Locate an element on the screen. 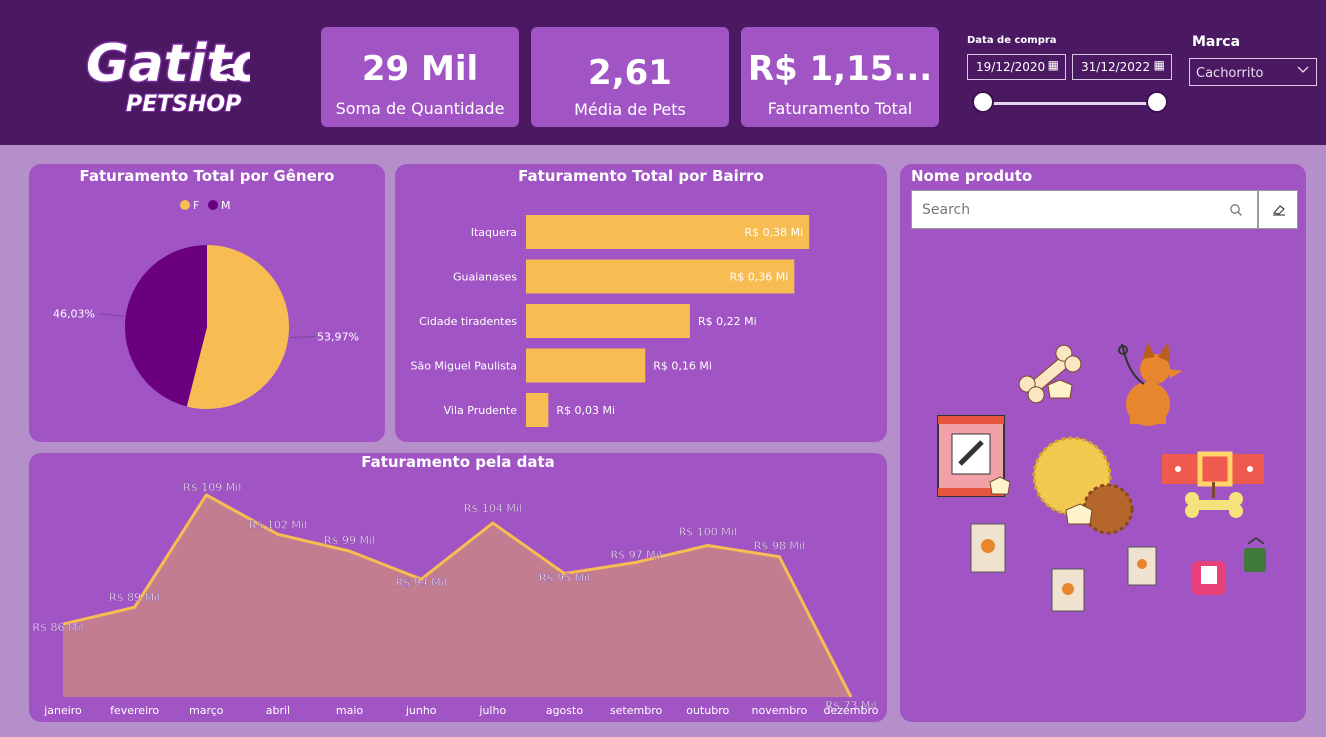 The height and width of the screenshot is (737, 1326). search-icon is located at coordinates (1236, 210).